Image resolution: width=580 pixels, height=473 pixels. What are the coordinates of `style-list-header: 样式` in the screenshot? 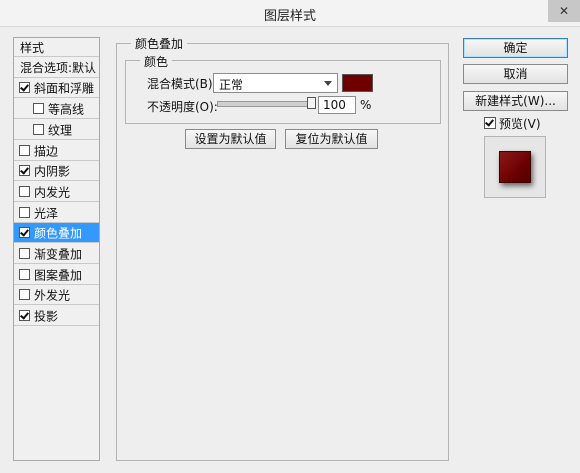 It's located at (56, 47).